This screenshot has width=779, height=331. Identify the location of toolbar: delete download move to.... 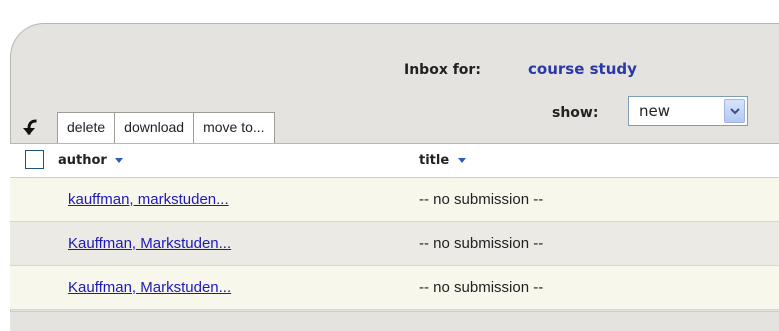
(166, 127).